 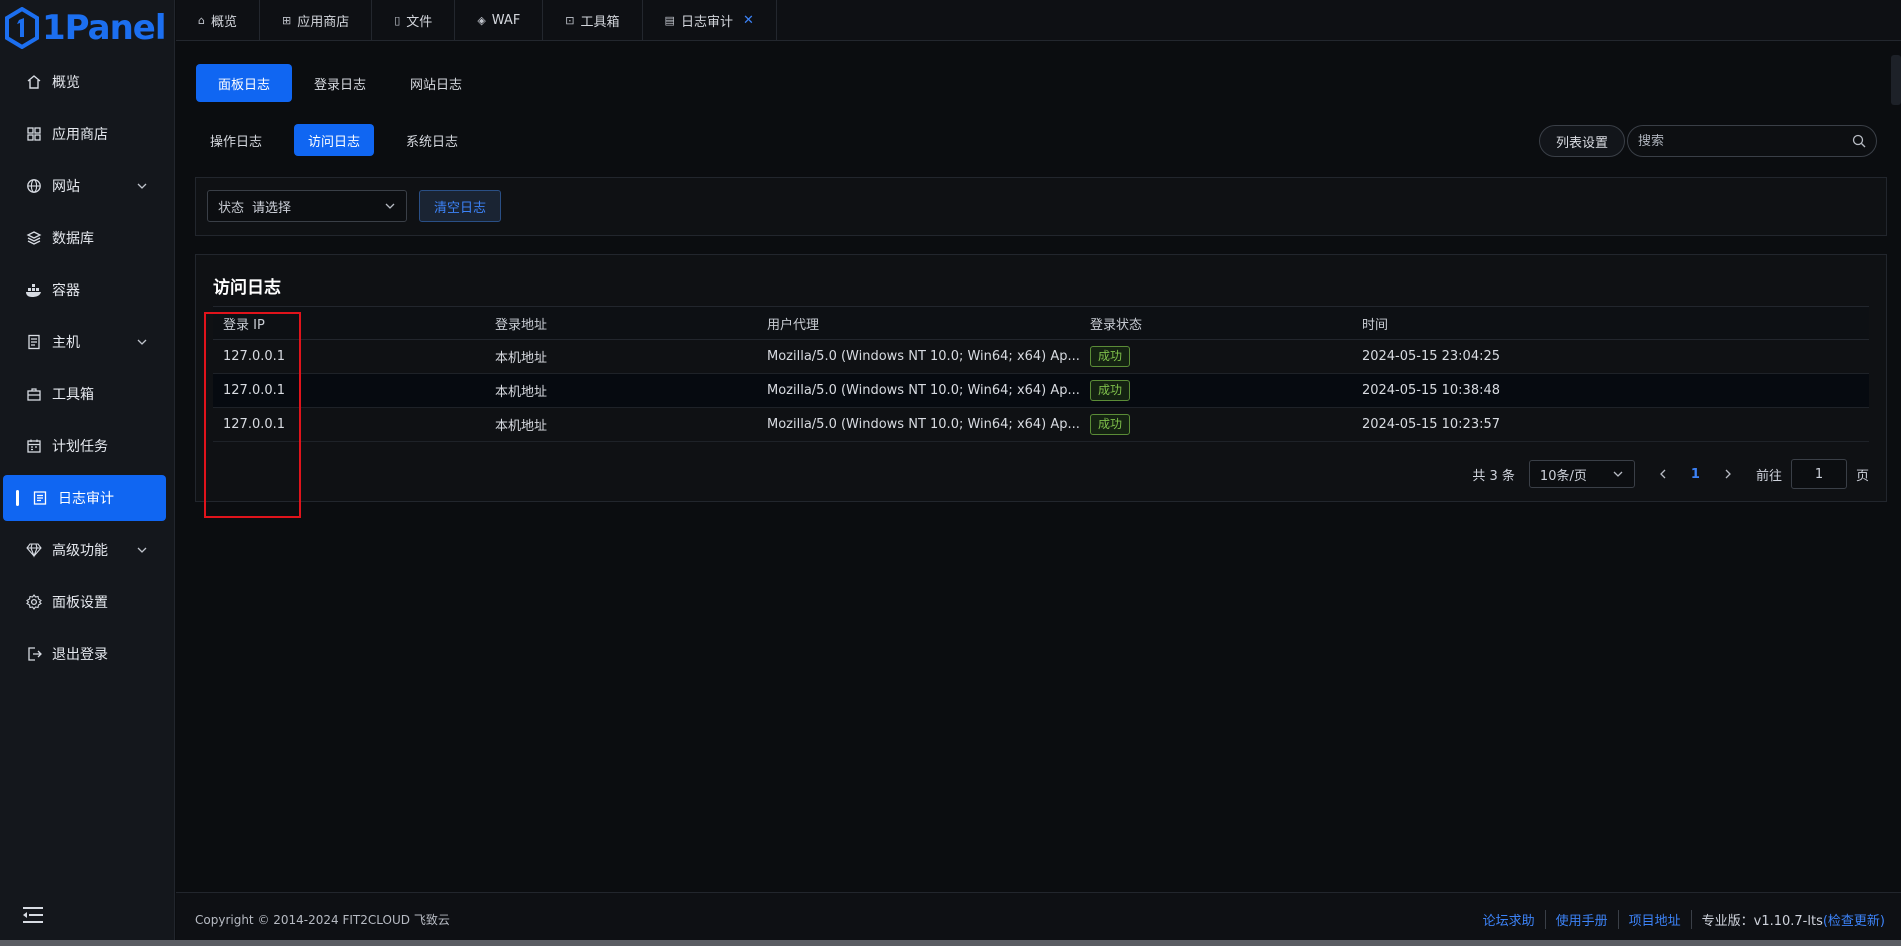 I want to click on log-icon, so click(x=40, y=498).